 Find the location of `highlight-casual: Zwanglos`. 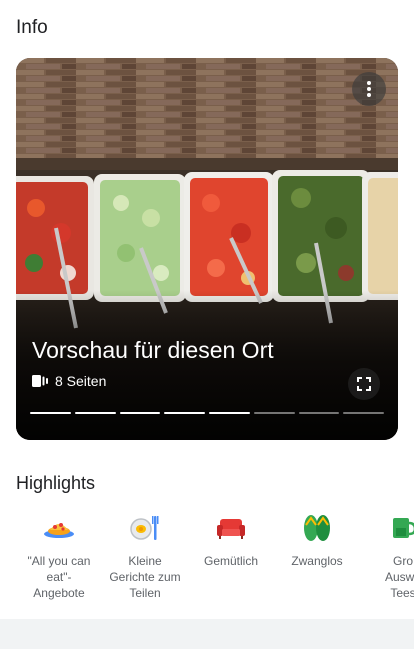

highlight-casual: Zwanglos is located at coordinates (317, 539).